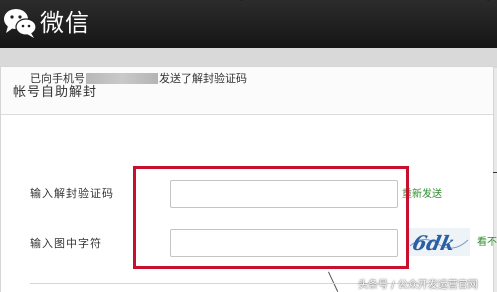  I want to click on sms-sent-notice: 已向手机号 发送了解封验证码, so click(138, 78).